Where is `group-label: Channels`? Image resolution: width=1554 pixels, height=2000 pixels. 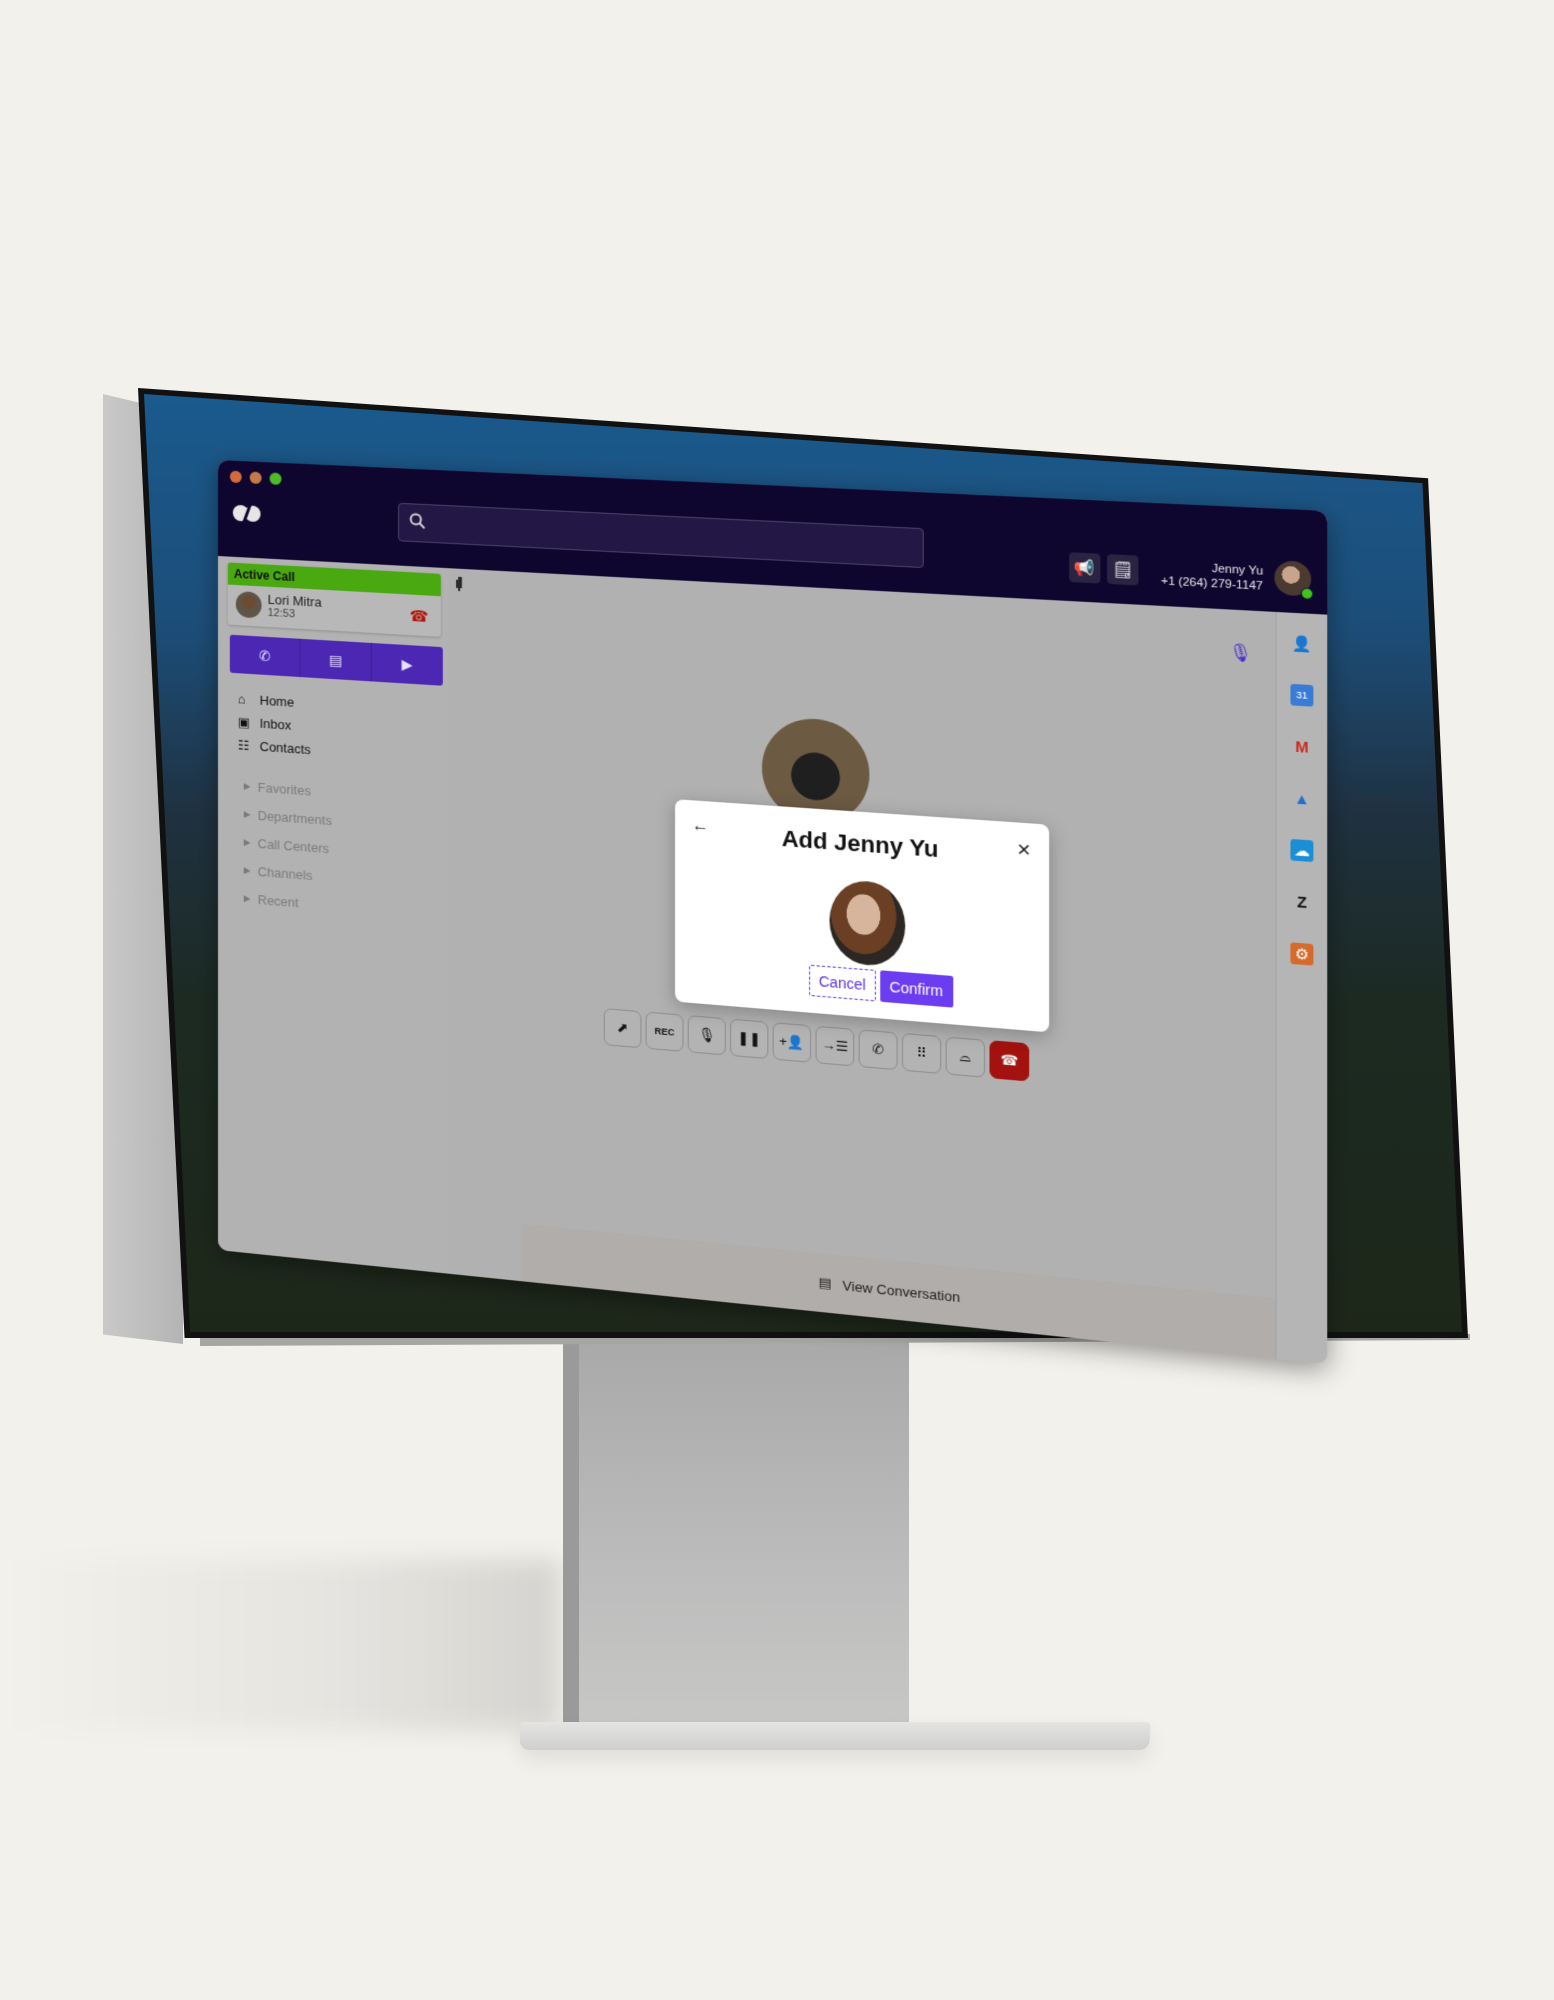
group-label: Channels is located at coordinates (285, 873).